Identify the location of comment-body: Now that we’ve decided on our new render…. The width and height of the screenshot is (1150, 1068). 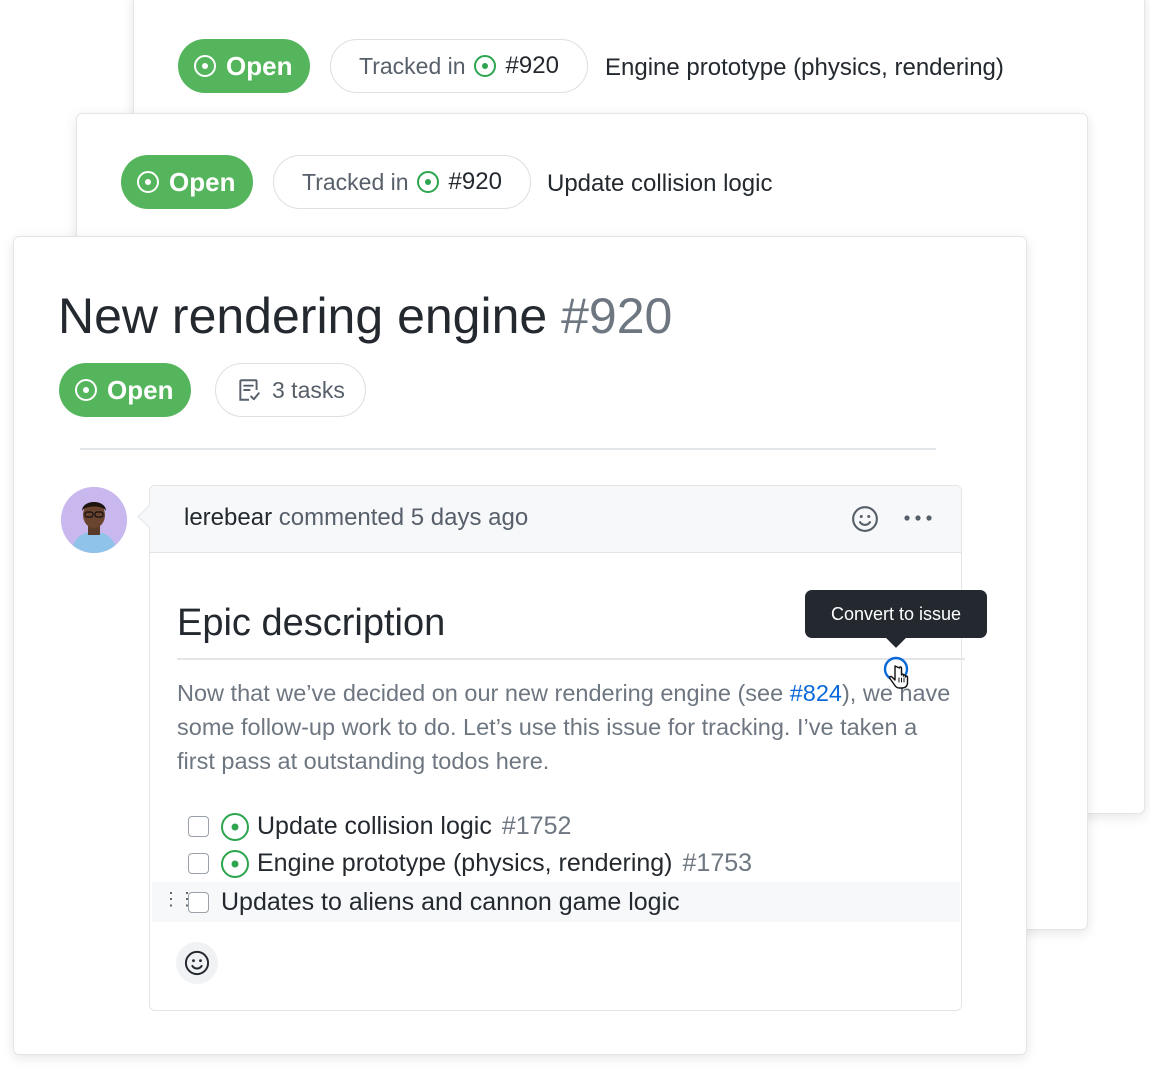
(564, 727).